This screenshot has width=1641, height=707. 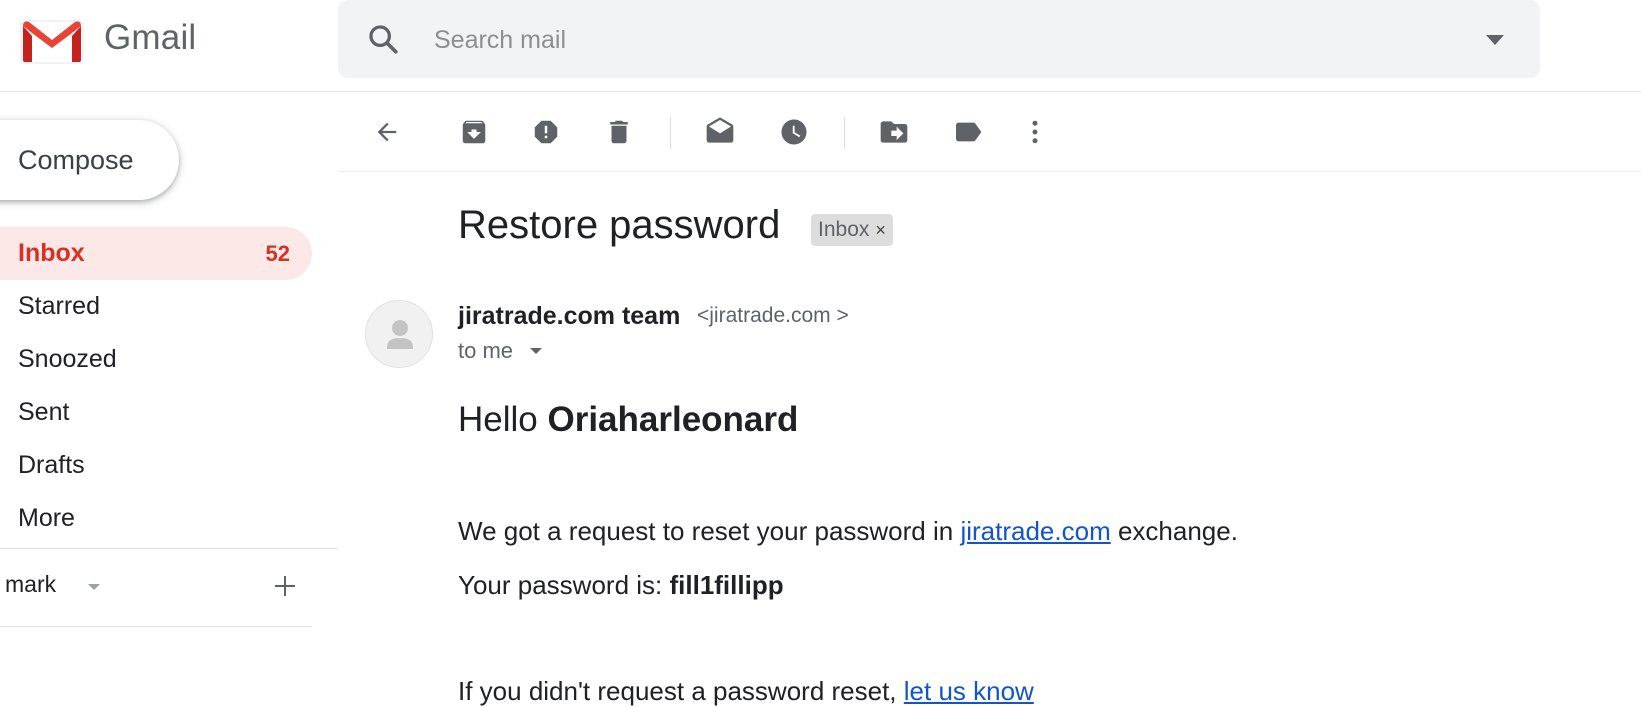 I want to click on unread-count-badge: 52, so click(x=277, y=253).